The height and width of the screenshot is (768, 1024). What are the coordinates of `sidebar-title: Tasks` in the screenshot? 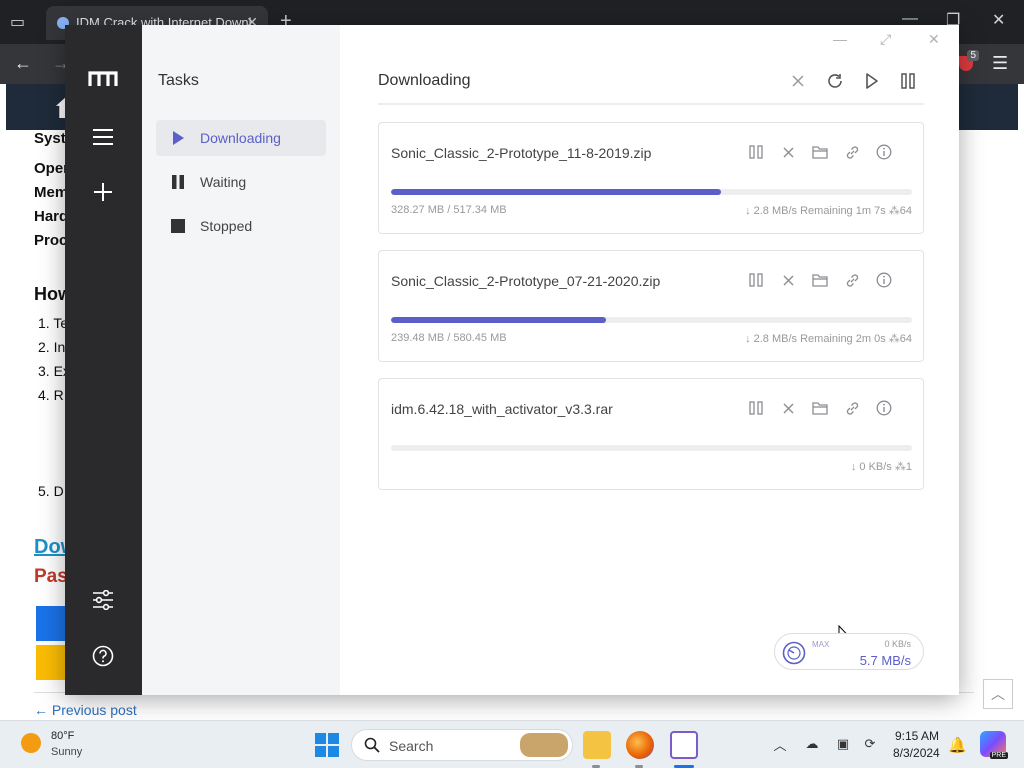 It's located at (178, 80).